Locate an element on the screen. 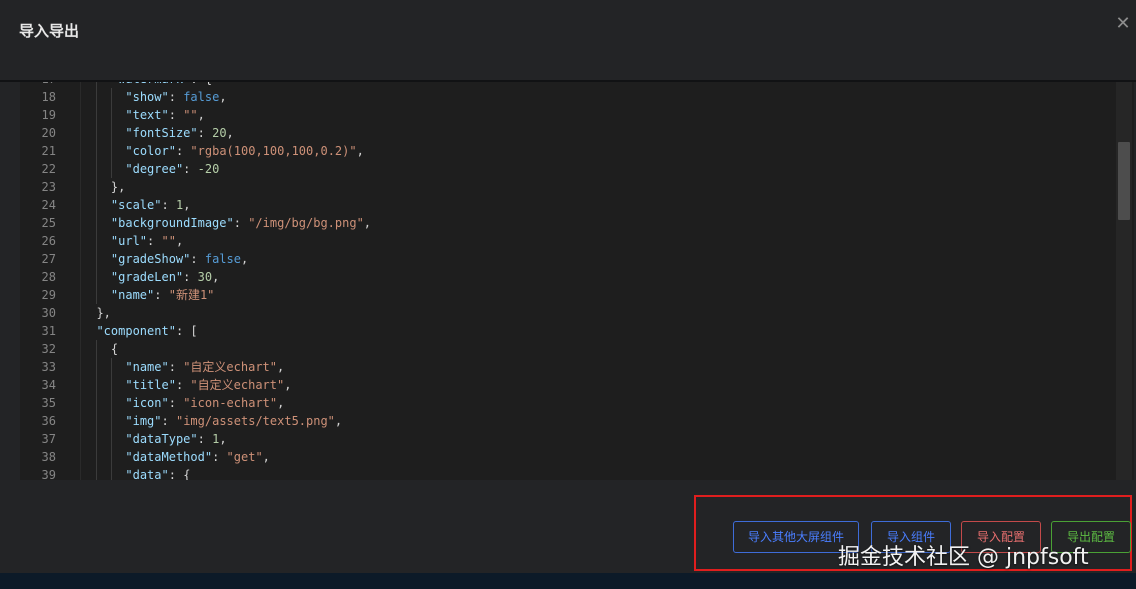 Image resolution: width=1136 pixels, height=589 pixels. line-text: "dataType": 1, is located at coordinates (176, 439).